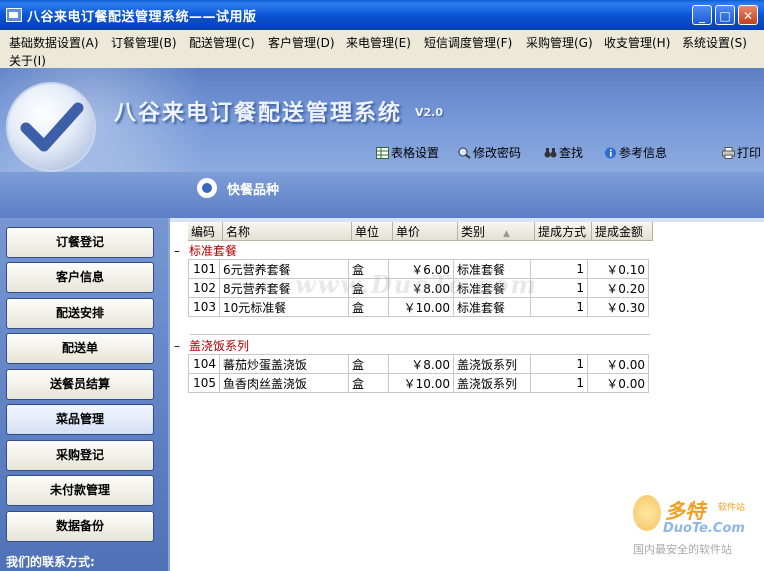 This screenshot has width=764, height=571. Describe the element at coordinates (647, 513) in the screenshot. I see `mascot-icon` at that location.